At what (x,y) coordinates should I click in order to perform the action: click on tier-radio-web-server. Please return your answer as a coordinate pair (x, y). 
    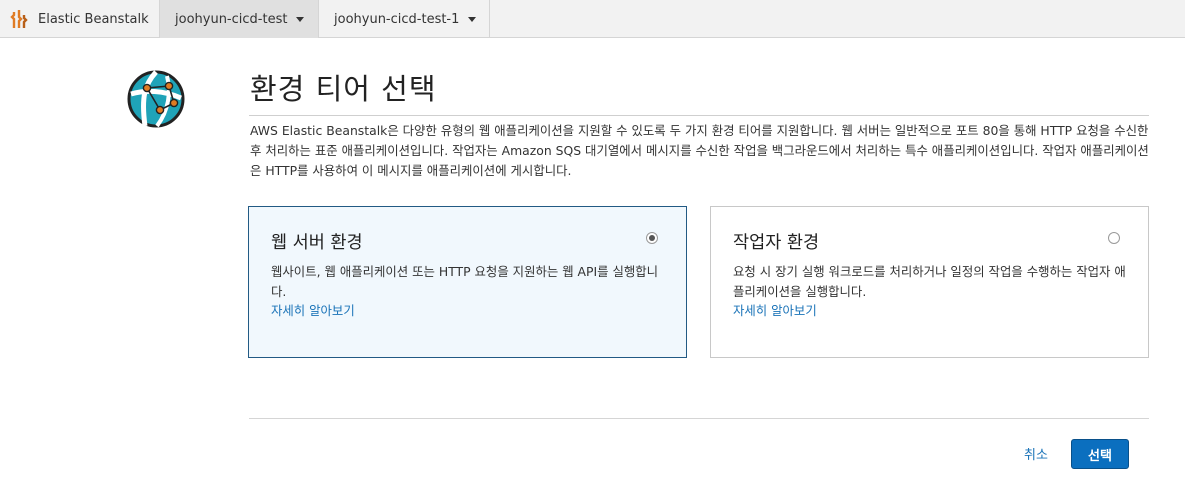
    Looking at the image, I should click on (652, 238).